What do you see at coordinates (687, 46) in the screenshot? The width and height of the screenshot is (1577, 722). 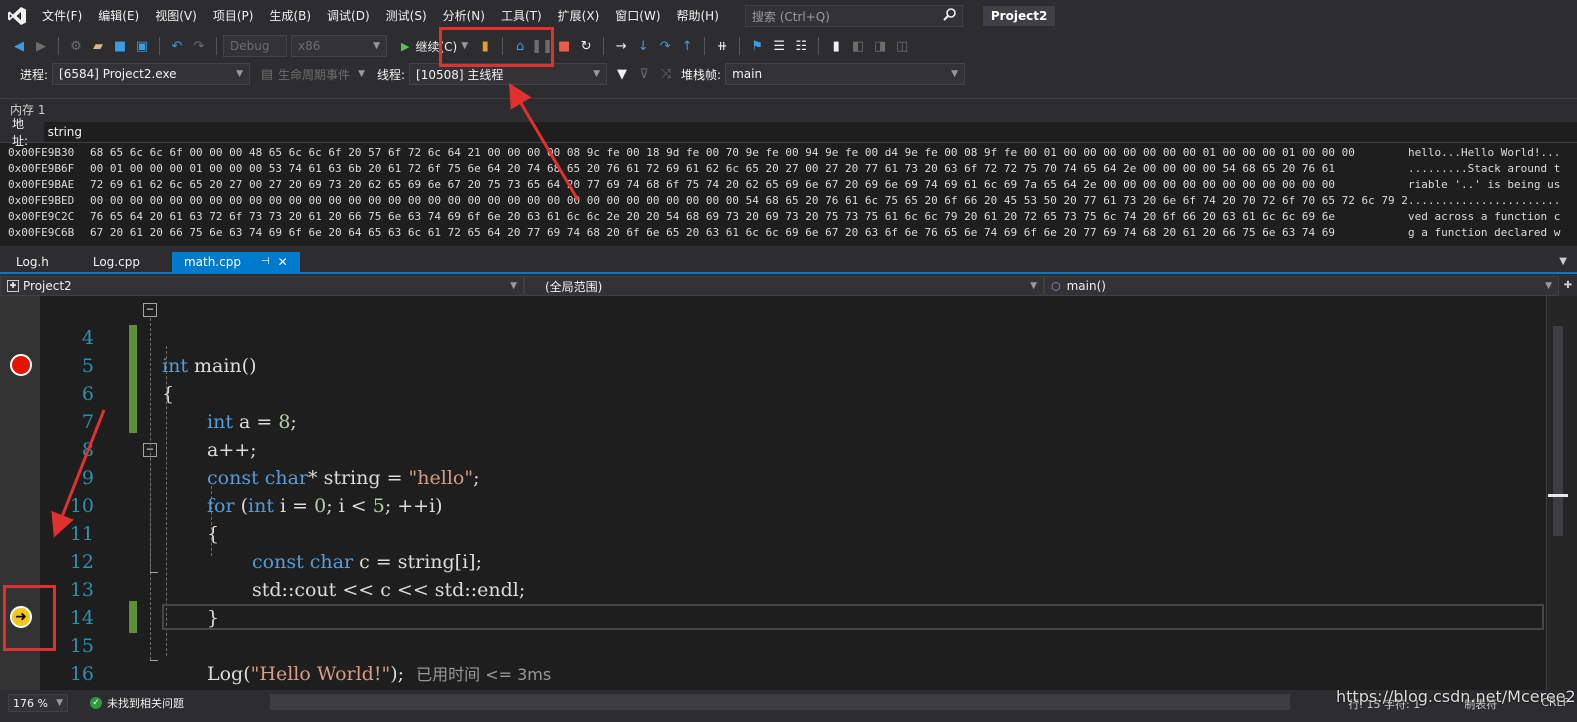 I see `step-out-icon: ↑` at bounding box center [687, 46].